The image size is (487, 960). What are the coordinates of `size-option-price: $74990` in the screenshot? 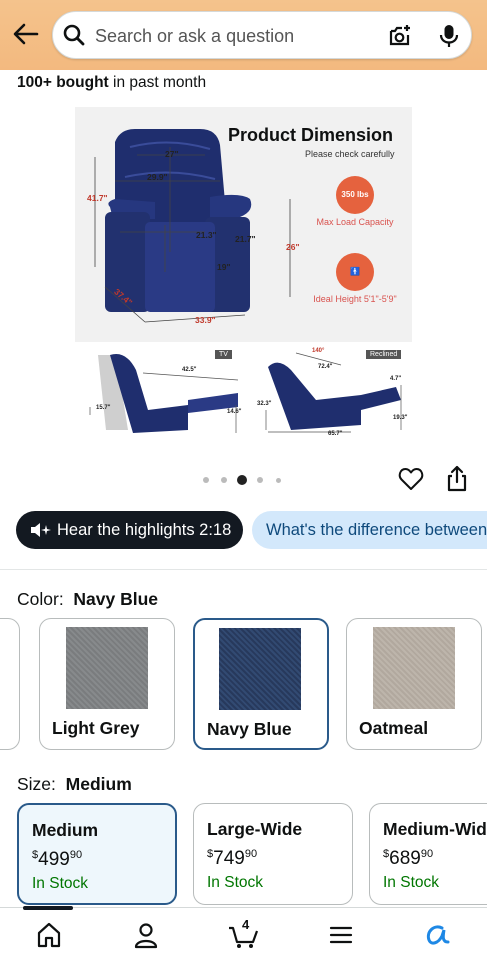 It's located at (232, 858).